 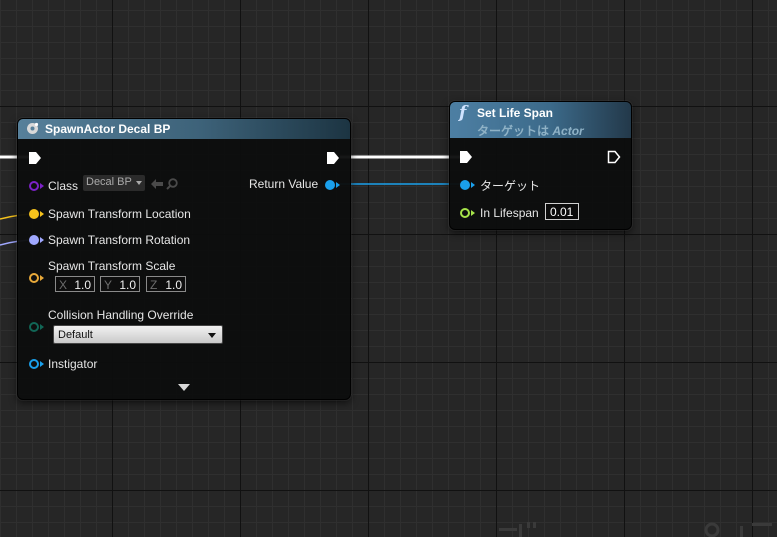 I want to click on watermark-fragment-left, so click(x=517, y=529).